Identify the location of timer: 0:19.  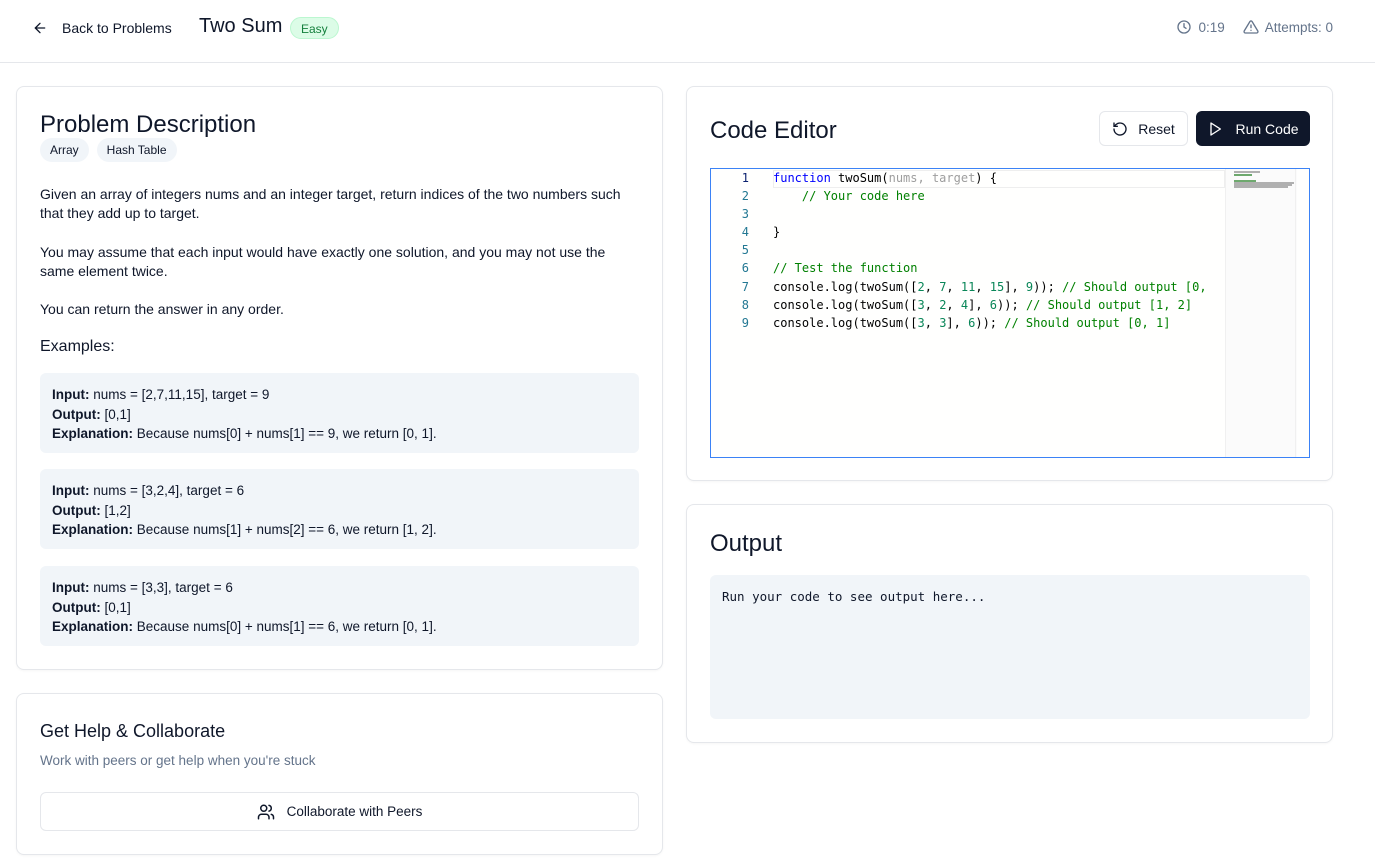
(1200, 27).